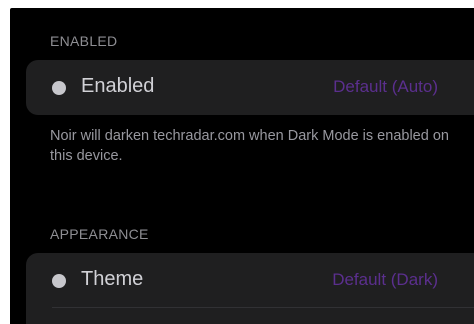 The width and height of the screenshot is (474, 324). What do you see at coordinates (385, 280) in the screenshot?
I see `theme-value: Default (Dark)` at bounding box center [385, 280].